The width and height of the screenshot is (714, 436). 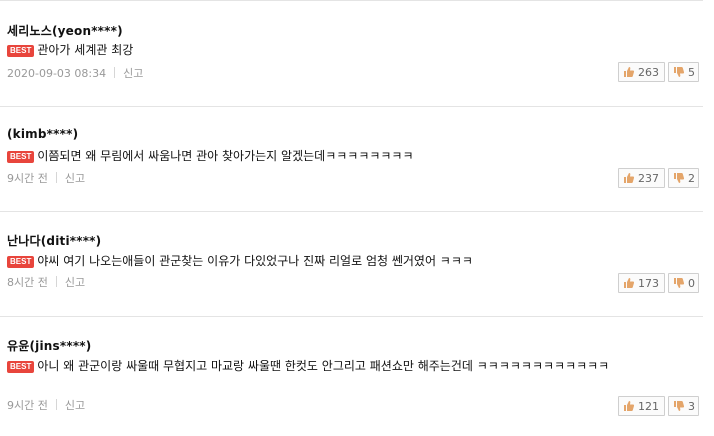 What do you see at coordinates (42, 134) in the screenshot?
I see `comment-author: (kimb****)` at bounding box center [42, 134].